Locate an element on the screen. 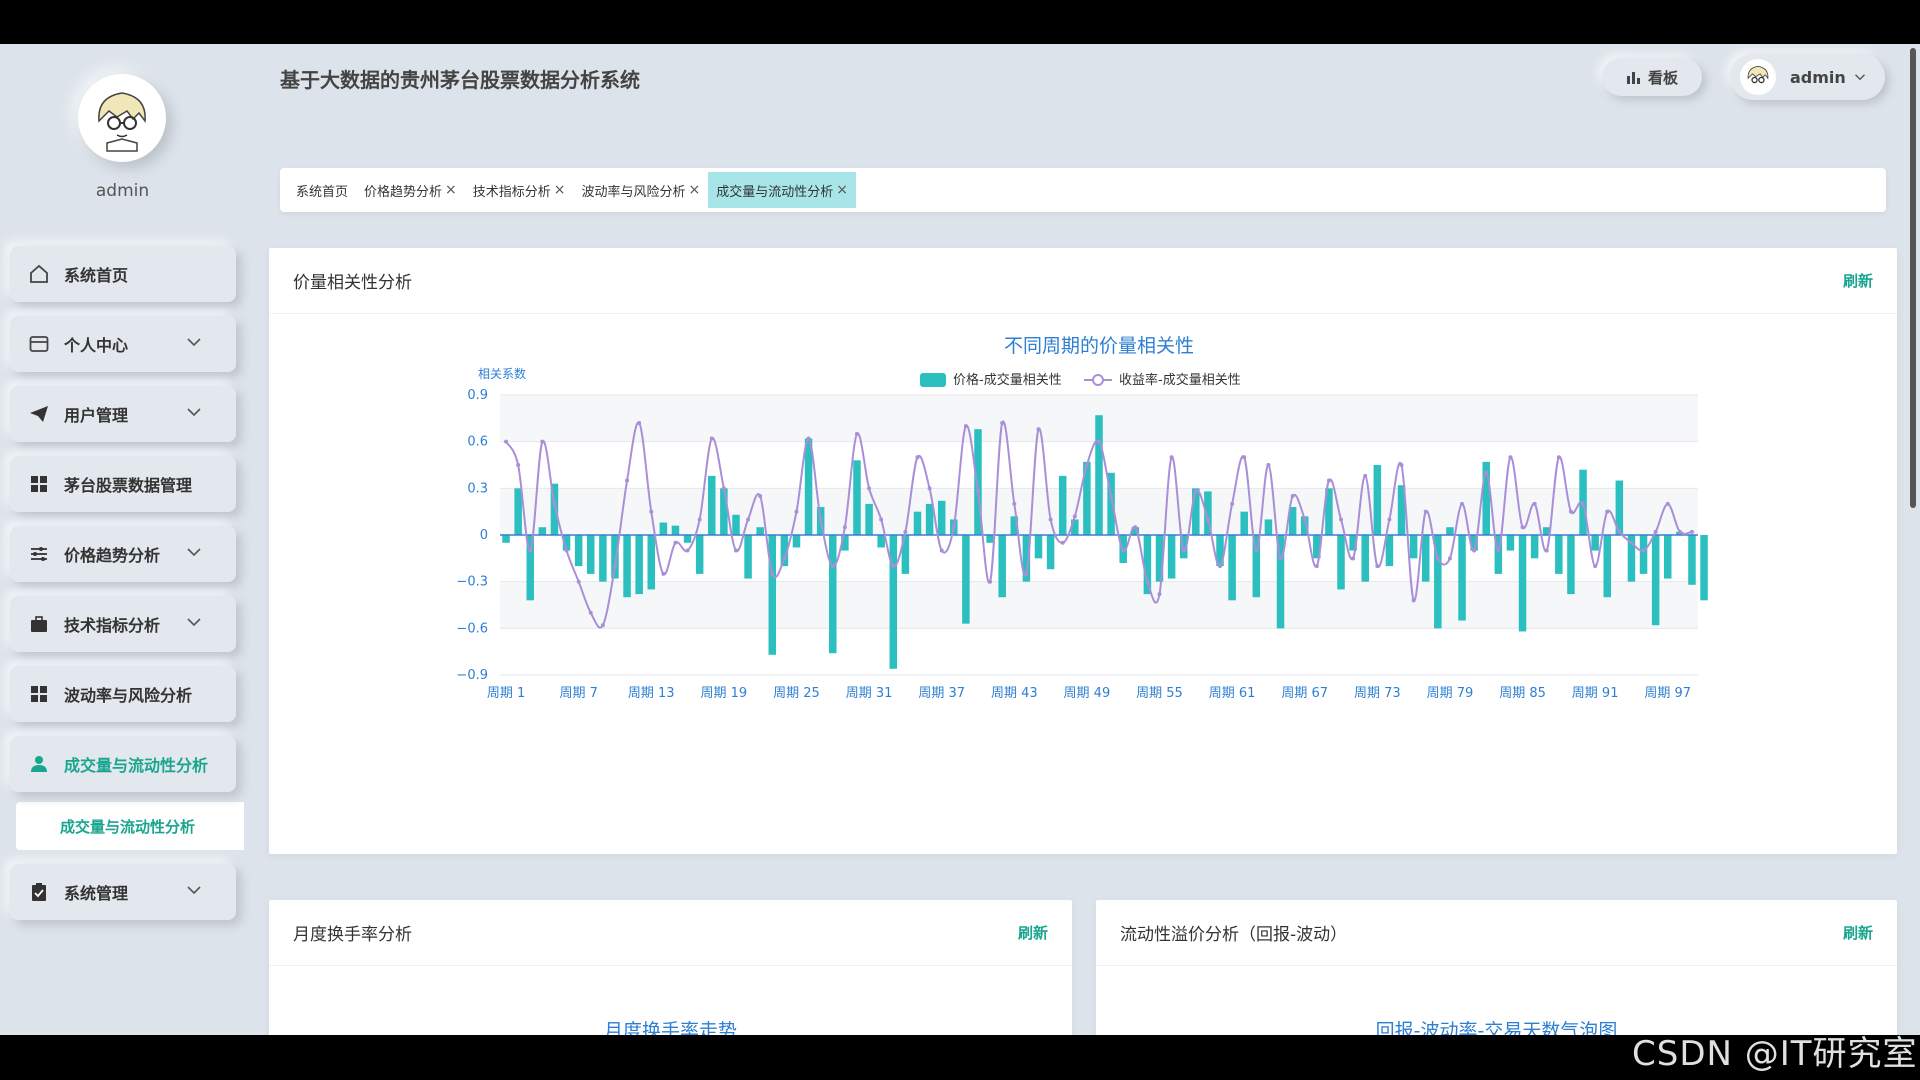 The height and width of the screenshot is (1080, 1920). app-title: 基于大数据的贵州茅台股票数据分析系统 is located at coordinates (460, 80).